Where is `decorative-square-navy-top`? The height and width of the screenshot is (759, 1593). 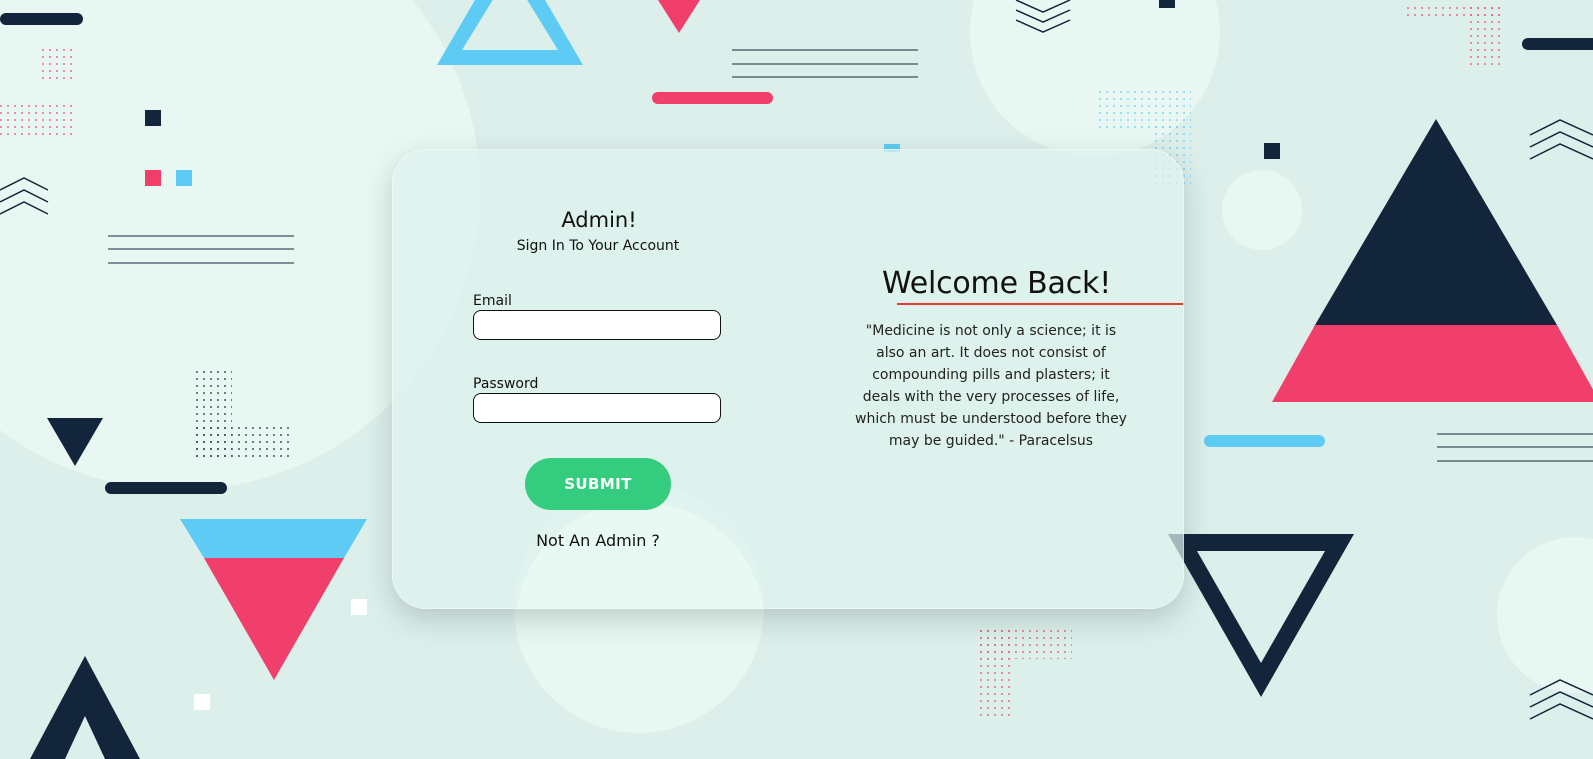
decorative-square-navy-top is located at coordinates (1167, 4).